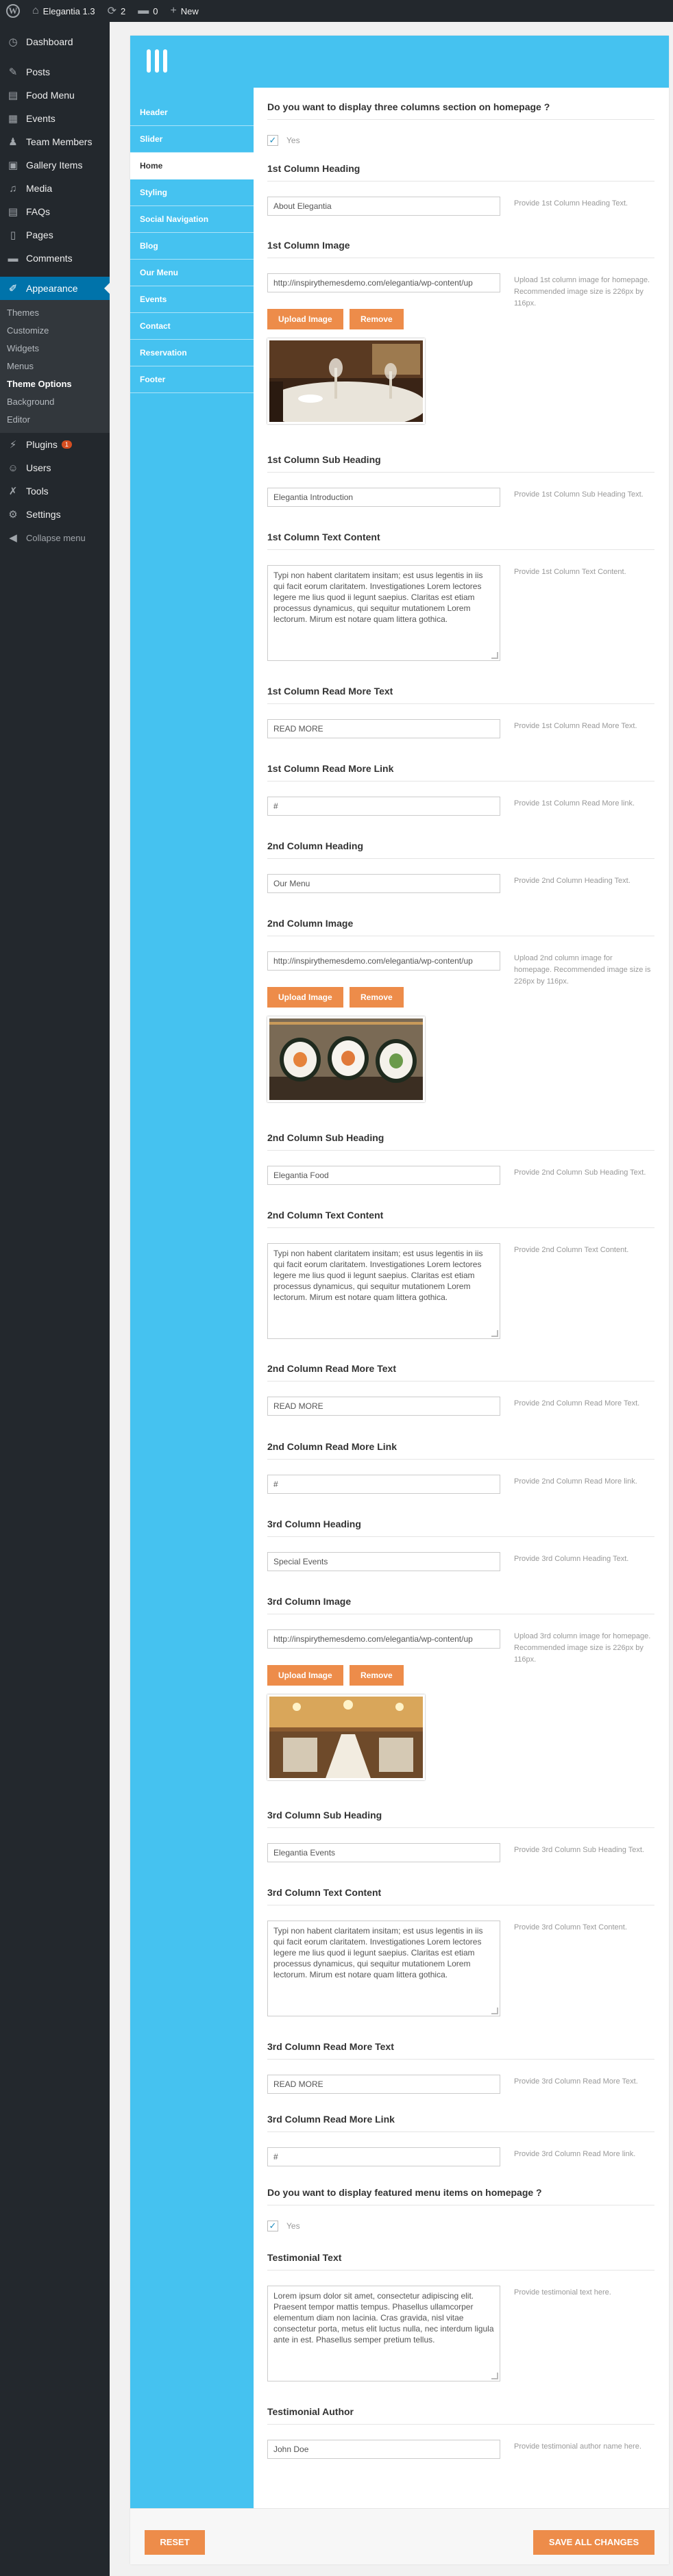  What do you see at coordinates (383, 497) in the screenshot?
I see `col1-sub-heading-input: Elegantia Introduction` at bounding box center [383, 497].